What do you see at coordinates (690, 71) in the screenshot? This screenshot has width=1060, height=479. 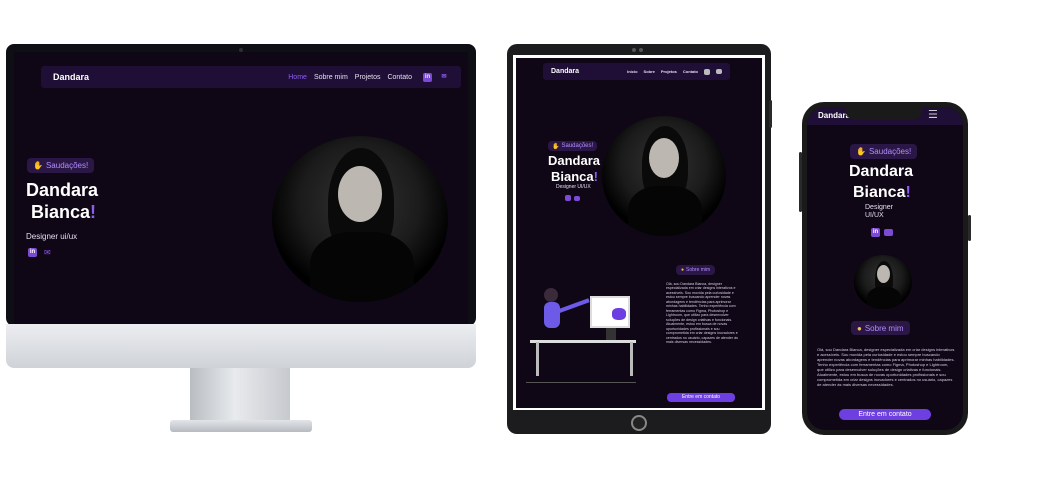 I see `tablet-nav-contato: Contato` at bounding box center [690, 71].